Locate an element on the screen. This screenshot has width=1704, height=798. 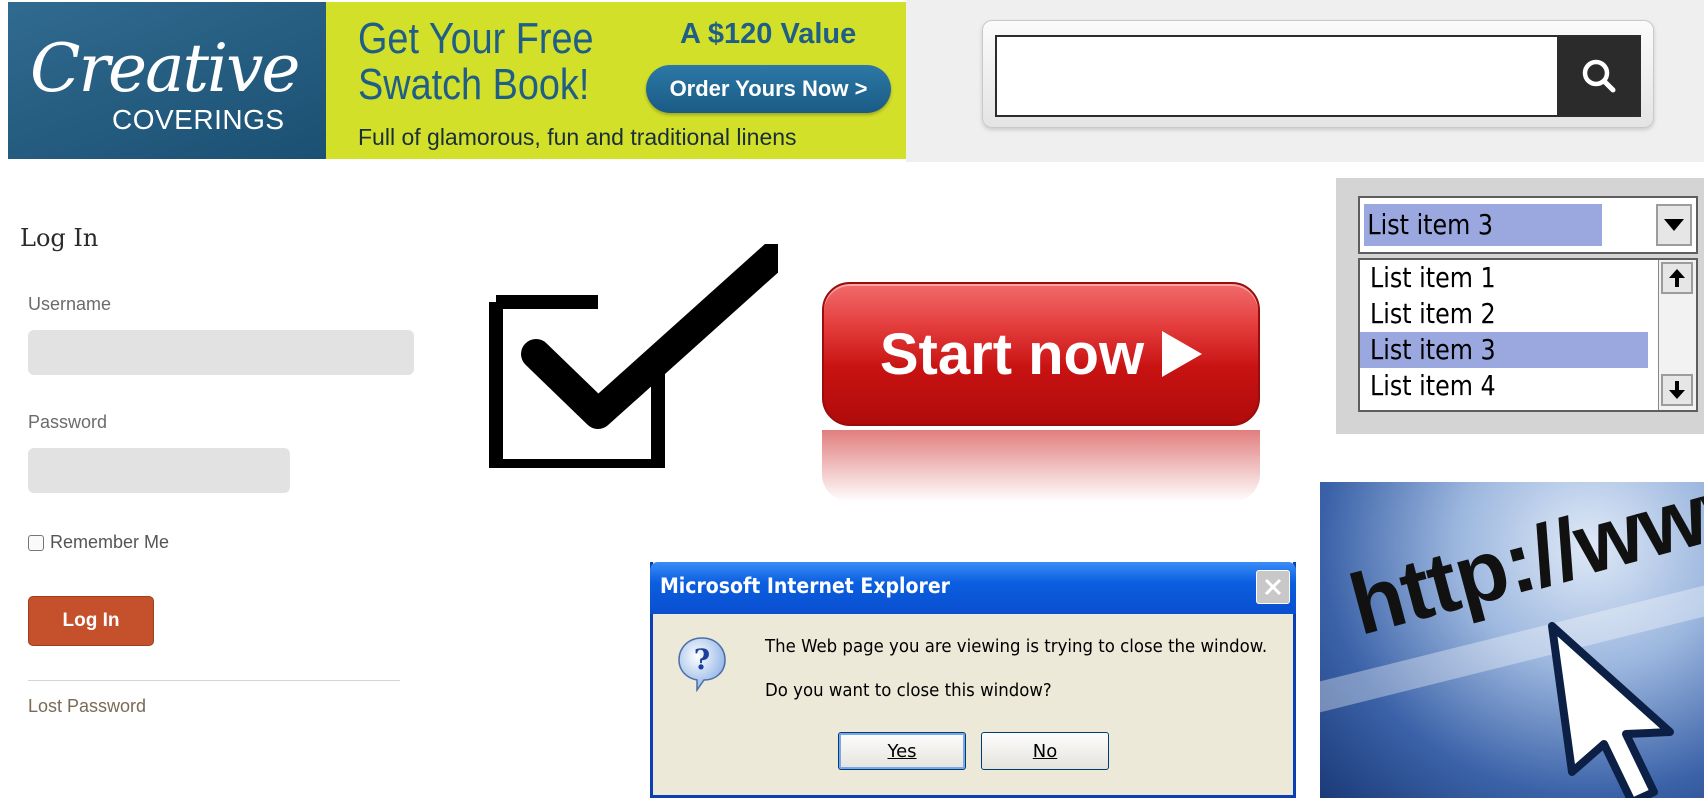
banner-headline: Get Your Free Swatch Book! is located at coordinates (476, 62).